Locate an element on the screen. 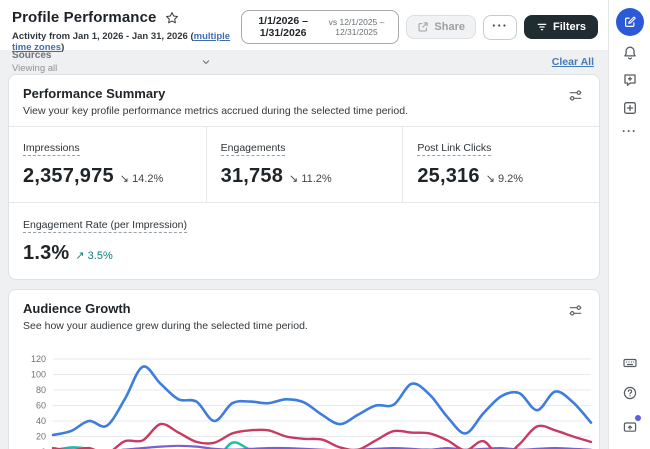 The image size is (650, 449). keyboard-icon is located at coordinates (630, 363).